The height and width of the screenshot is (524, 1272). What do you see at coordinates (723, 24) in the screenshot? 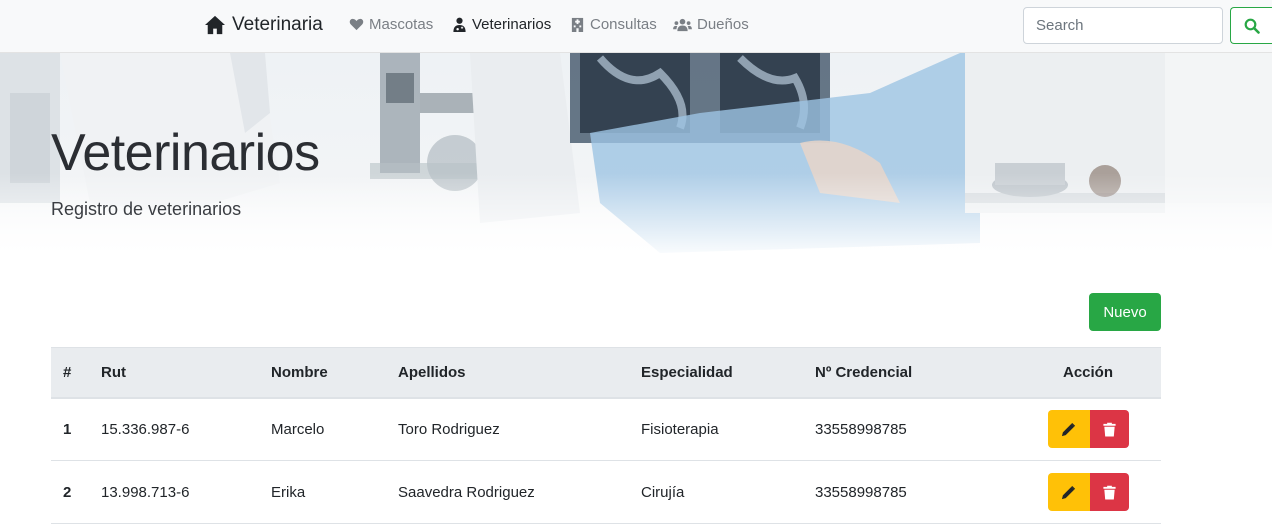
I see `nav-label-duenos: Dueños` at bounding box center [723, 24].